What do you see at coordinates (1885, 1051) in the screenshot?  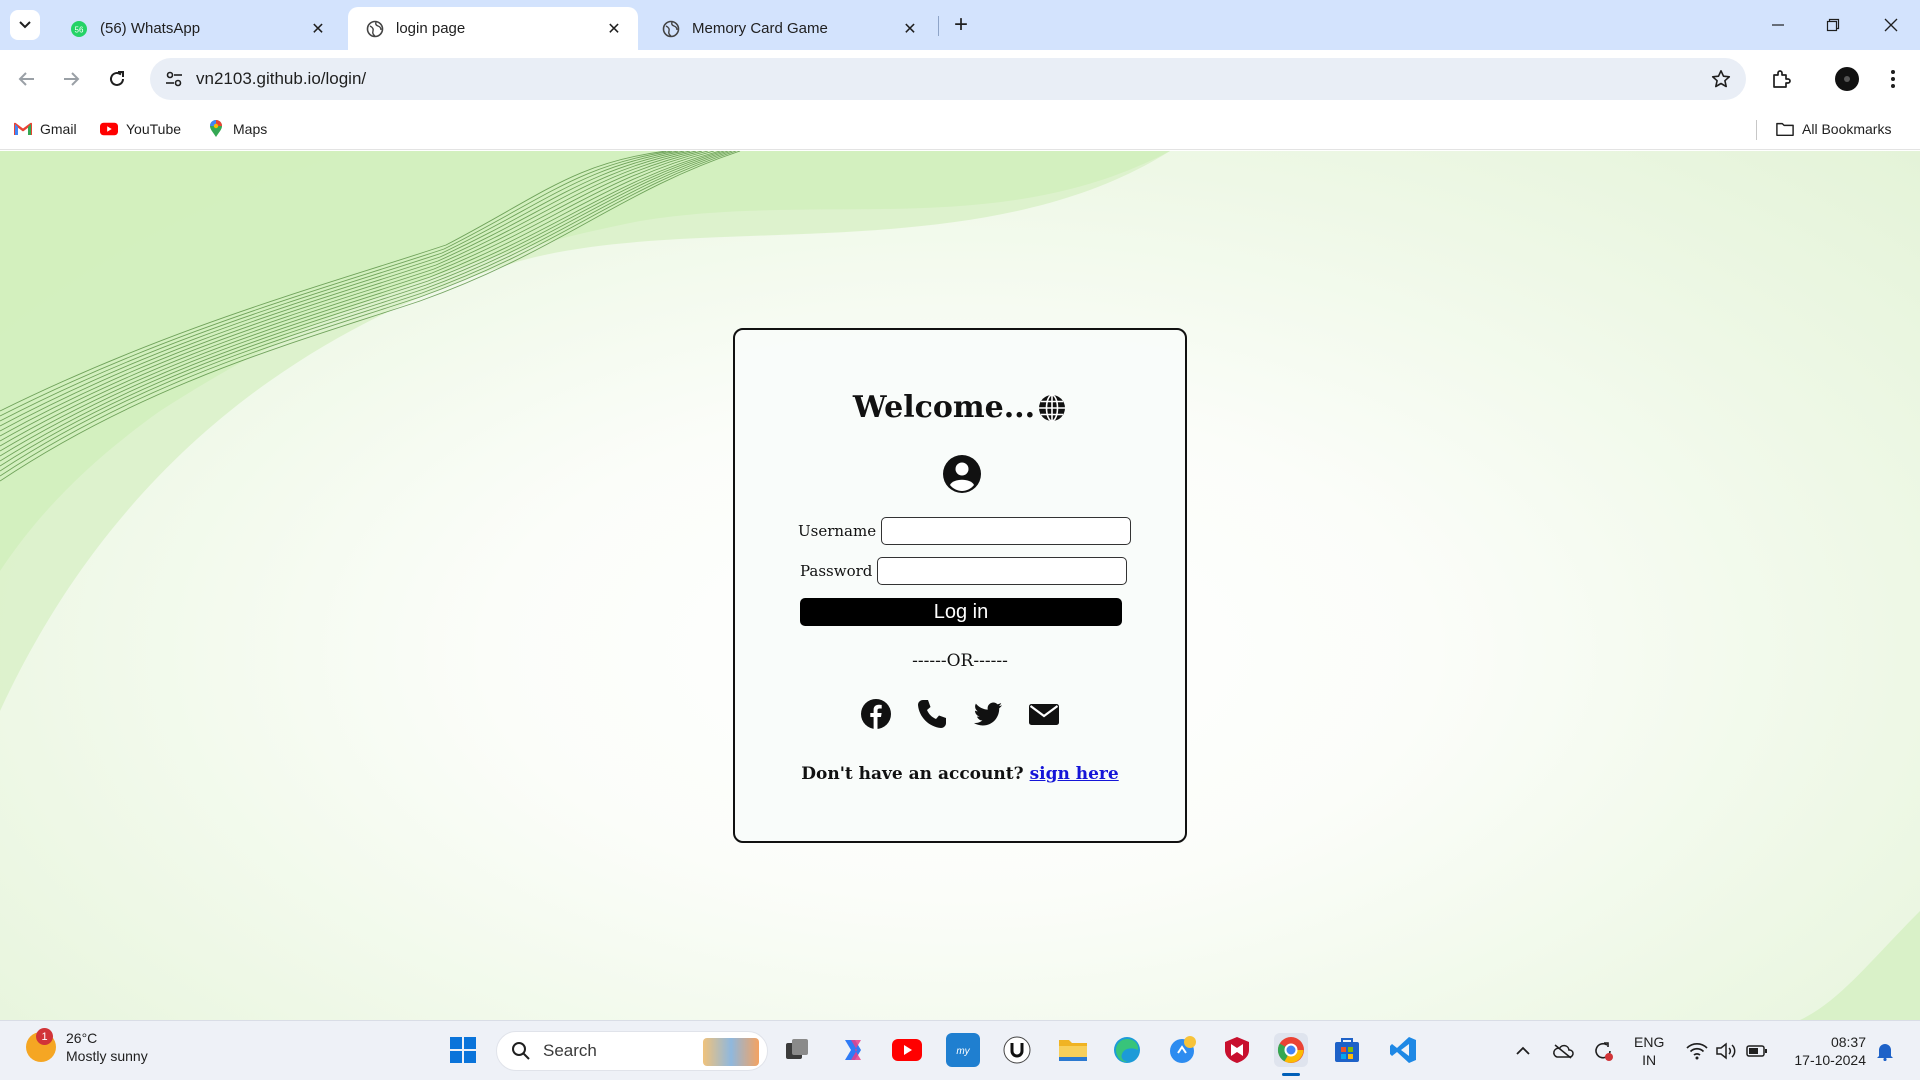 I see `notification-bell-icon` at bounding box center [1885, 1051].